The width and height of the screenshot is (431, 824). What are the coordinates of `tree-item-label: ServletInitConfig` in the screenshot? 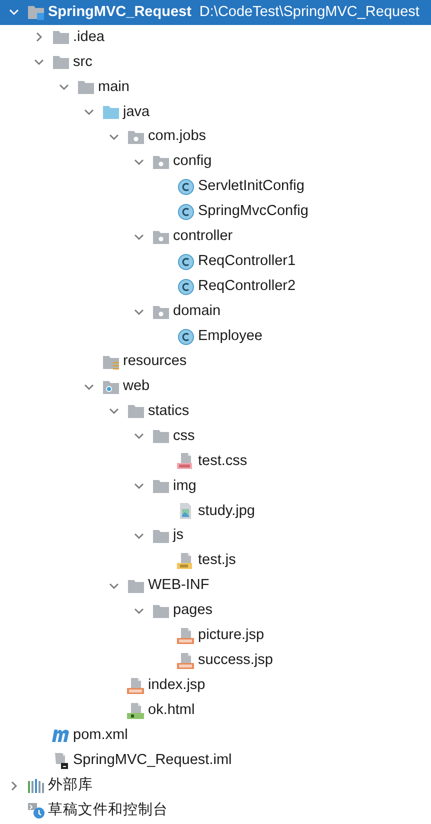 It's located at (251, 187).